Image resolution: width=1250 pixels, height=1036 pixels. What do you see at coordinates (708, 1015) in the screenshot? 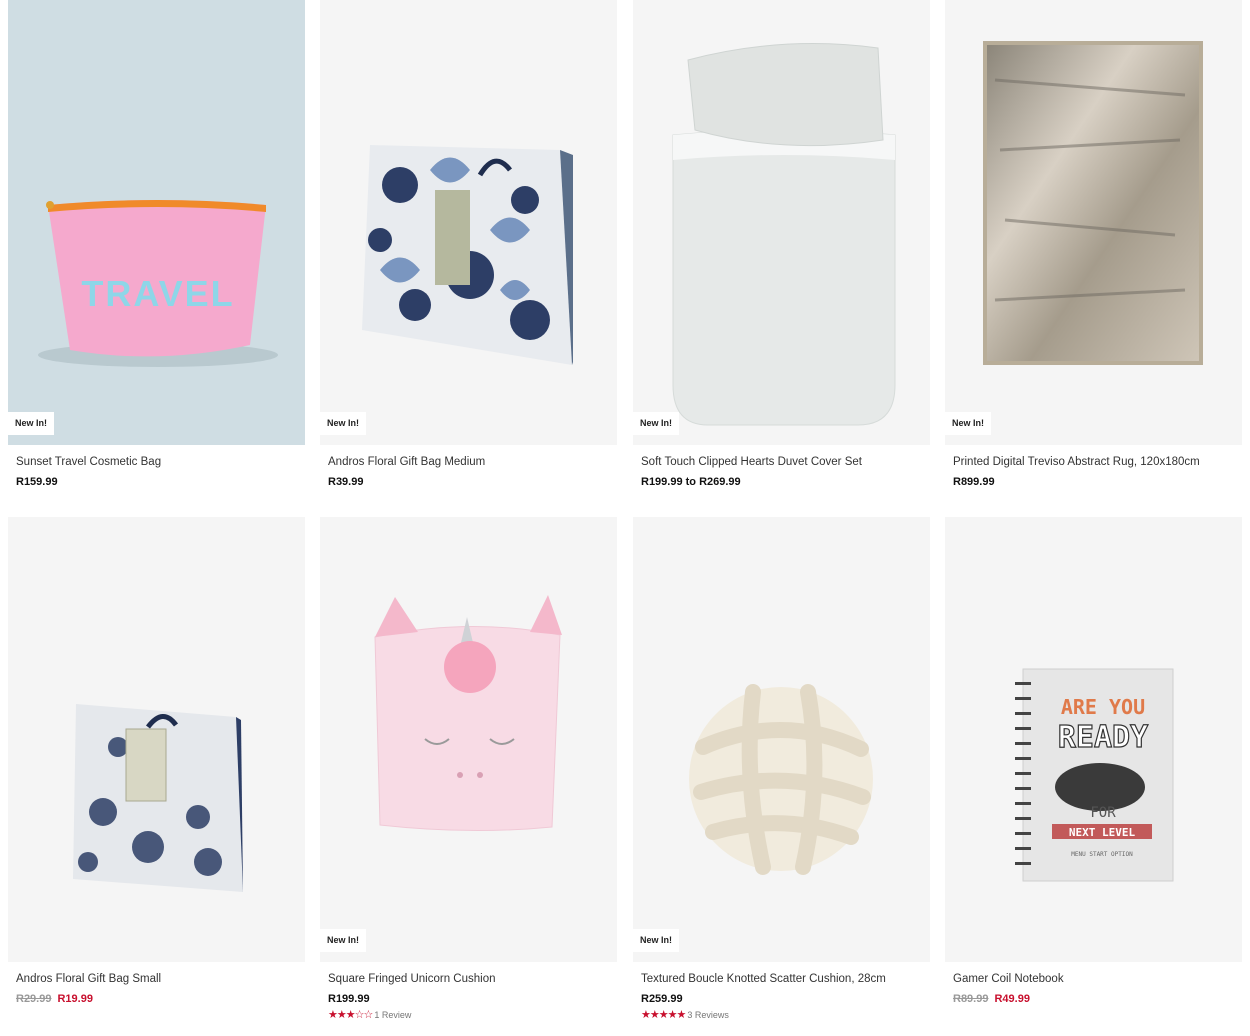
I see `review-count: 3 Reviews` at bounding box center [708, 1015].